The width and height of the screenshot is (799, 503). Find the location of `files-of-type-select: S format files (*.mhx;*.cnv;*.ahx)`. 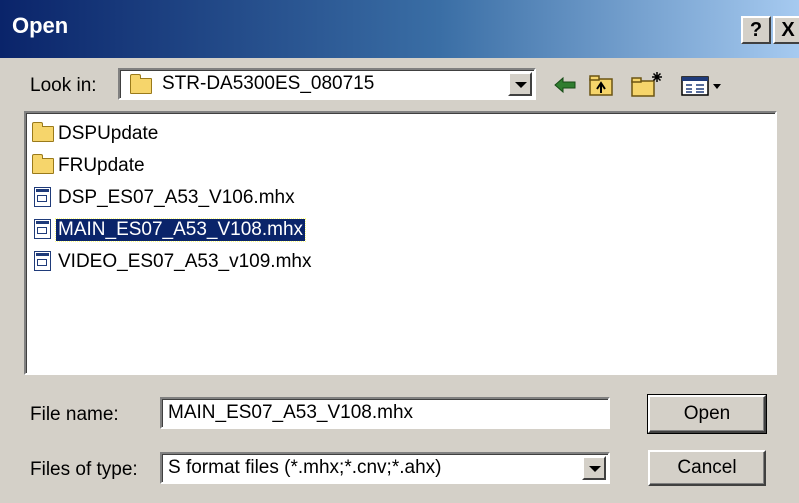

files-of-type-select: S format files (*.mhx;*.cnv;*.ahx) is located at coordinates (385, 468).